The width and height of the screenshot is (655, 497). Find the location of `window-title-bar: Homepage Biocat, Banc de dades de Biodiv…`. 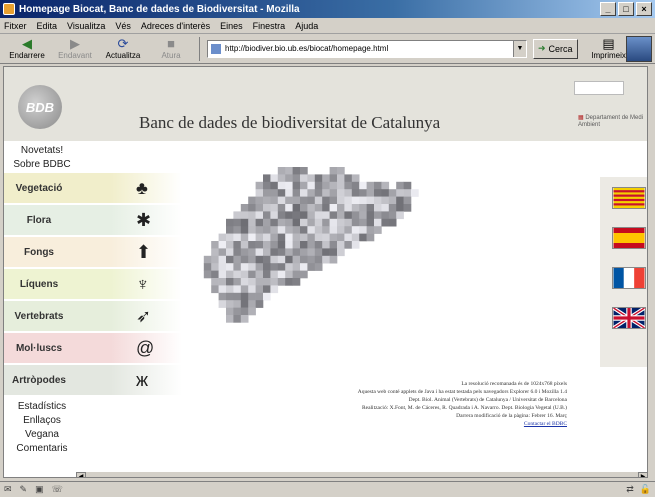

window-title-bar: Homepage Biocat, Banc de dades de Biodiv… is located at coordinates (327, 9).